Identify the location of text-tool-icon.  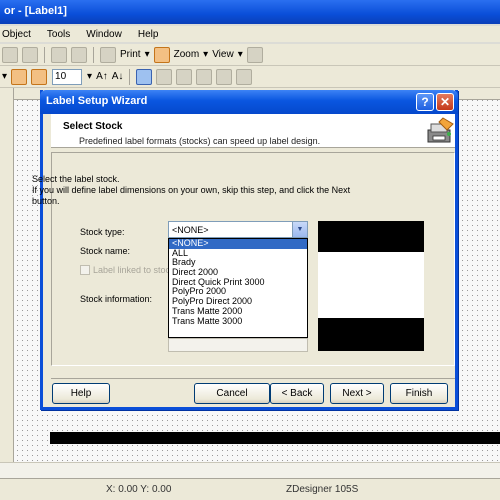
(39, 76).